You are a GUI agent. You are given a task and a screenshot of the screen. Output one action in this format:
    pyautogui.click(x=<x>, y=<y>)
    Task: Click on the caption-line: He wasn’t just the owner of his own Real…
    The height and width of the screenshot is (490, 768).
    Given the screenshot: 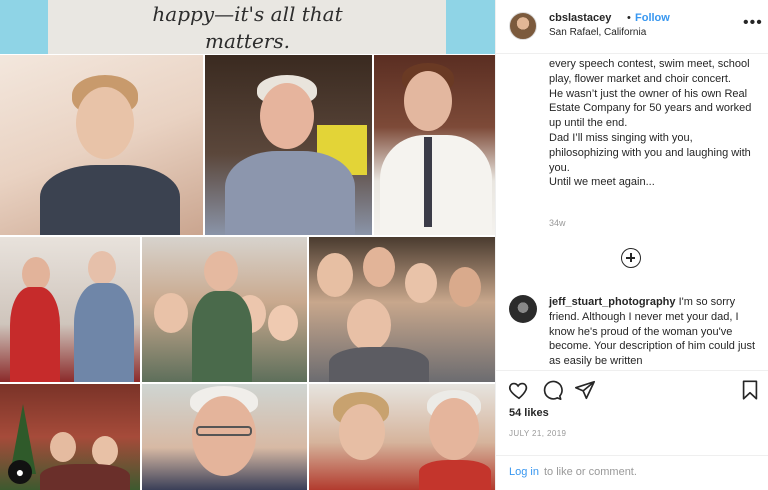 What is the action you would take?
    pyautogui.click(x=650, y=108)
    